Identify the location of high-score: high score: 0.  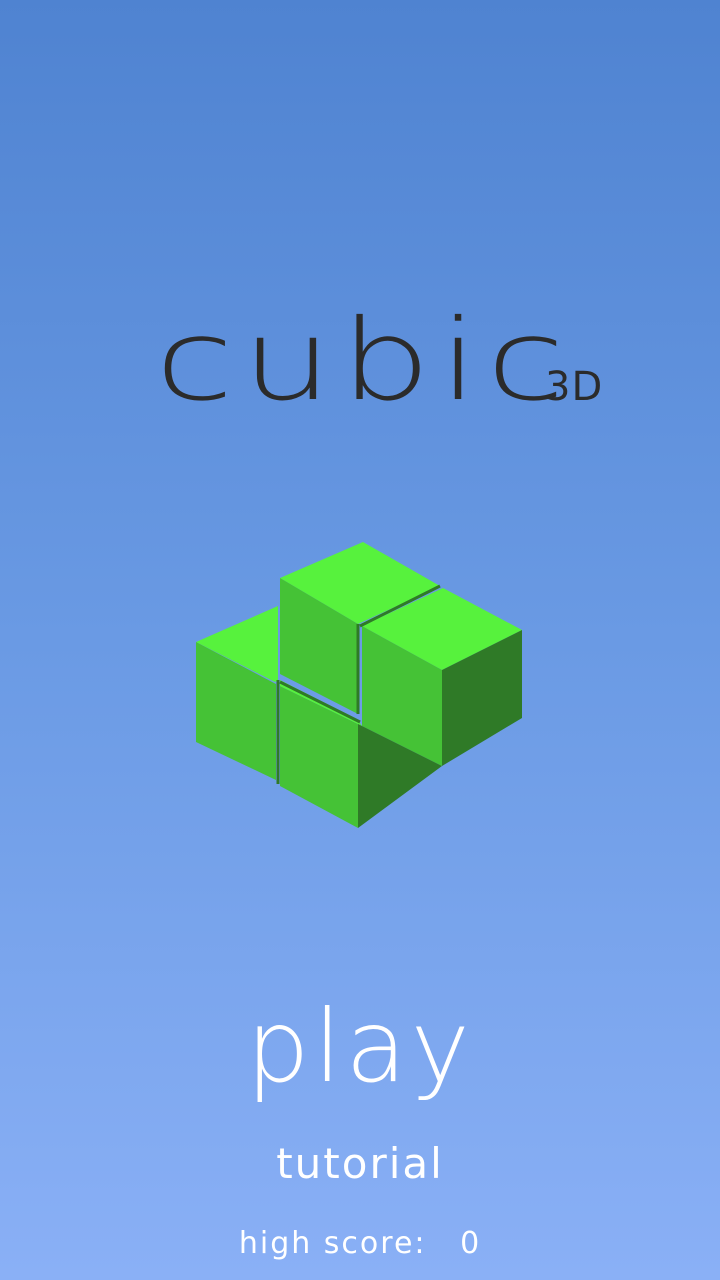
(360, 1244).